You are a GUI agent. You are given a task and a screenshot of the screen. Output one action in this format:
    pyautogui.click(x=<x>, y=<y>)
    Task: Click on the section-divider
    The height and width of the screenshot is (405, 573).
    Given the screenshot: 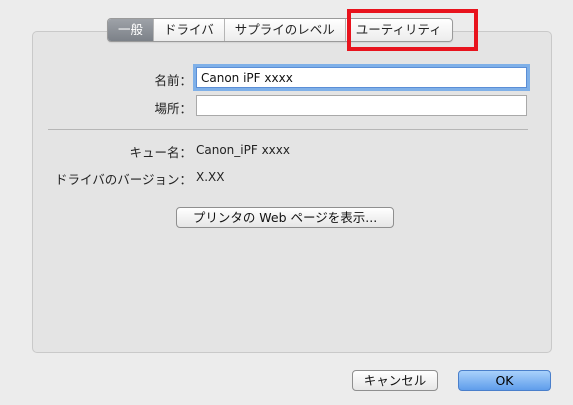 What is the action you would take?
    pyautogui.click(x=288, y=129)
    